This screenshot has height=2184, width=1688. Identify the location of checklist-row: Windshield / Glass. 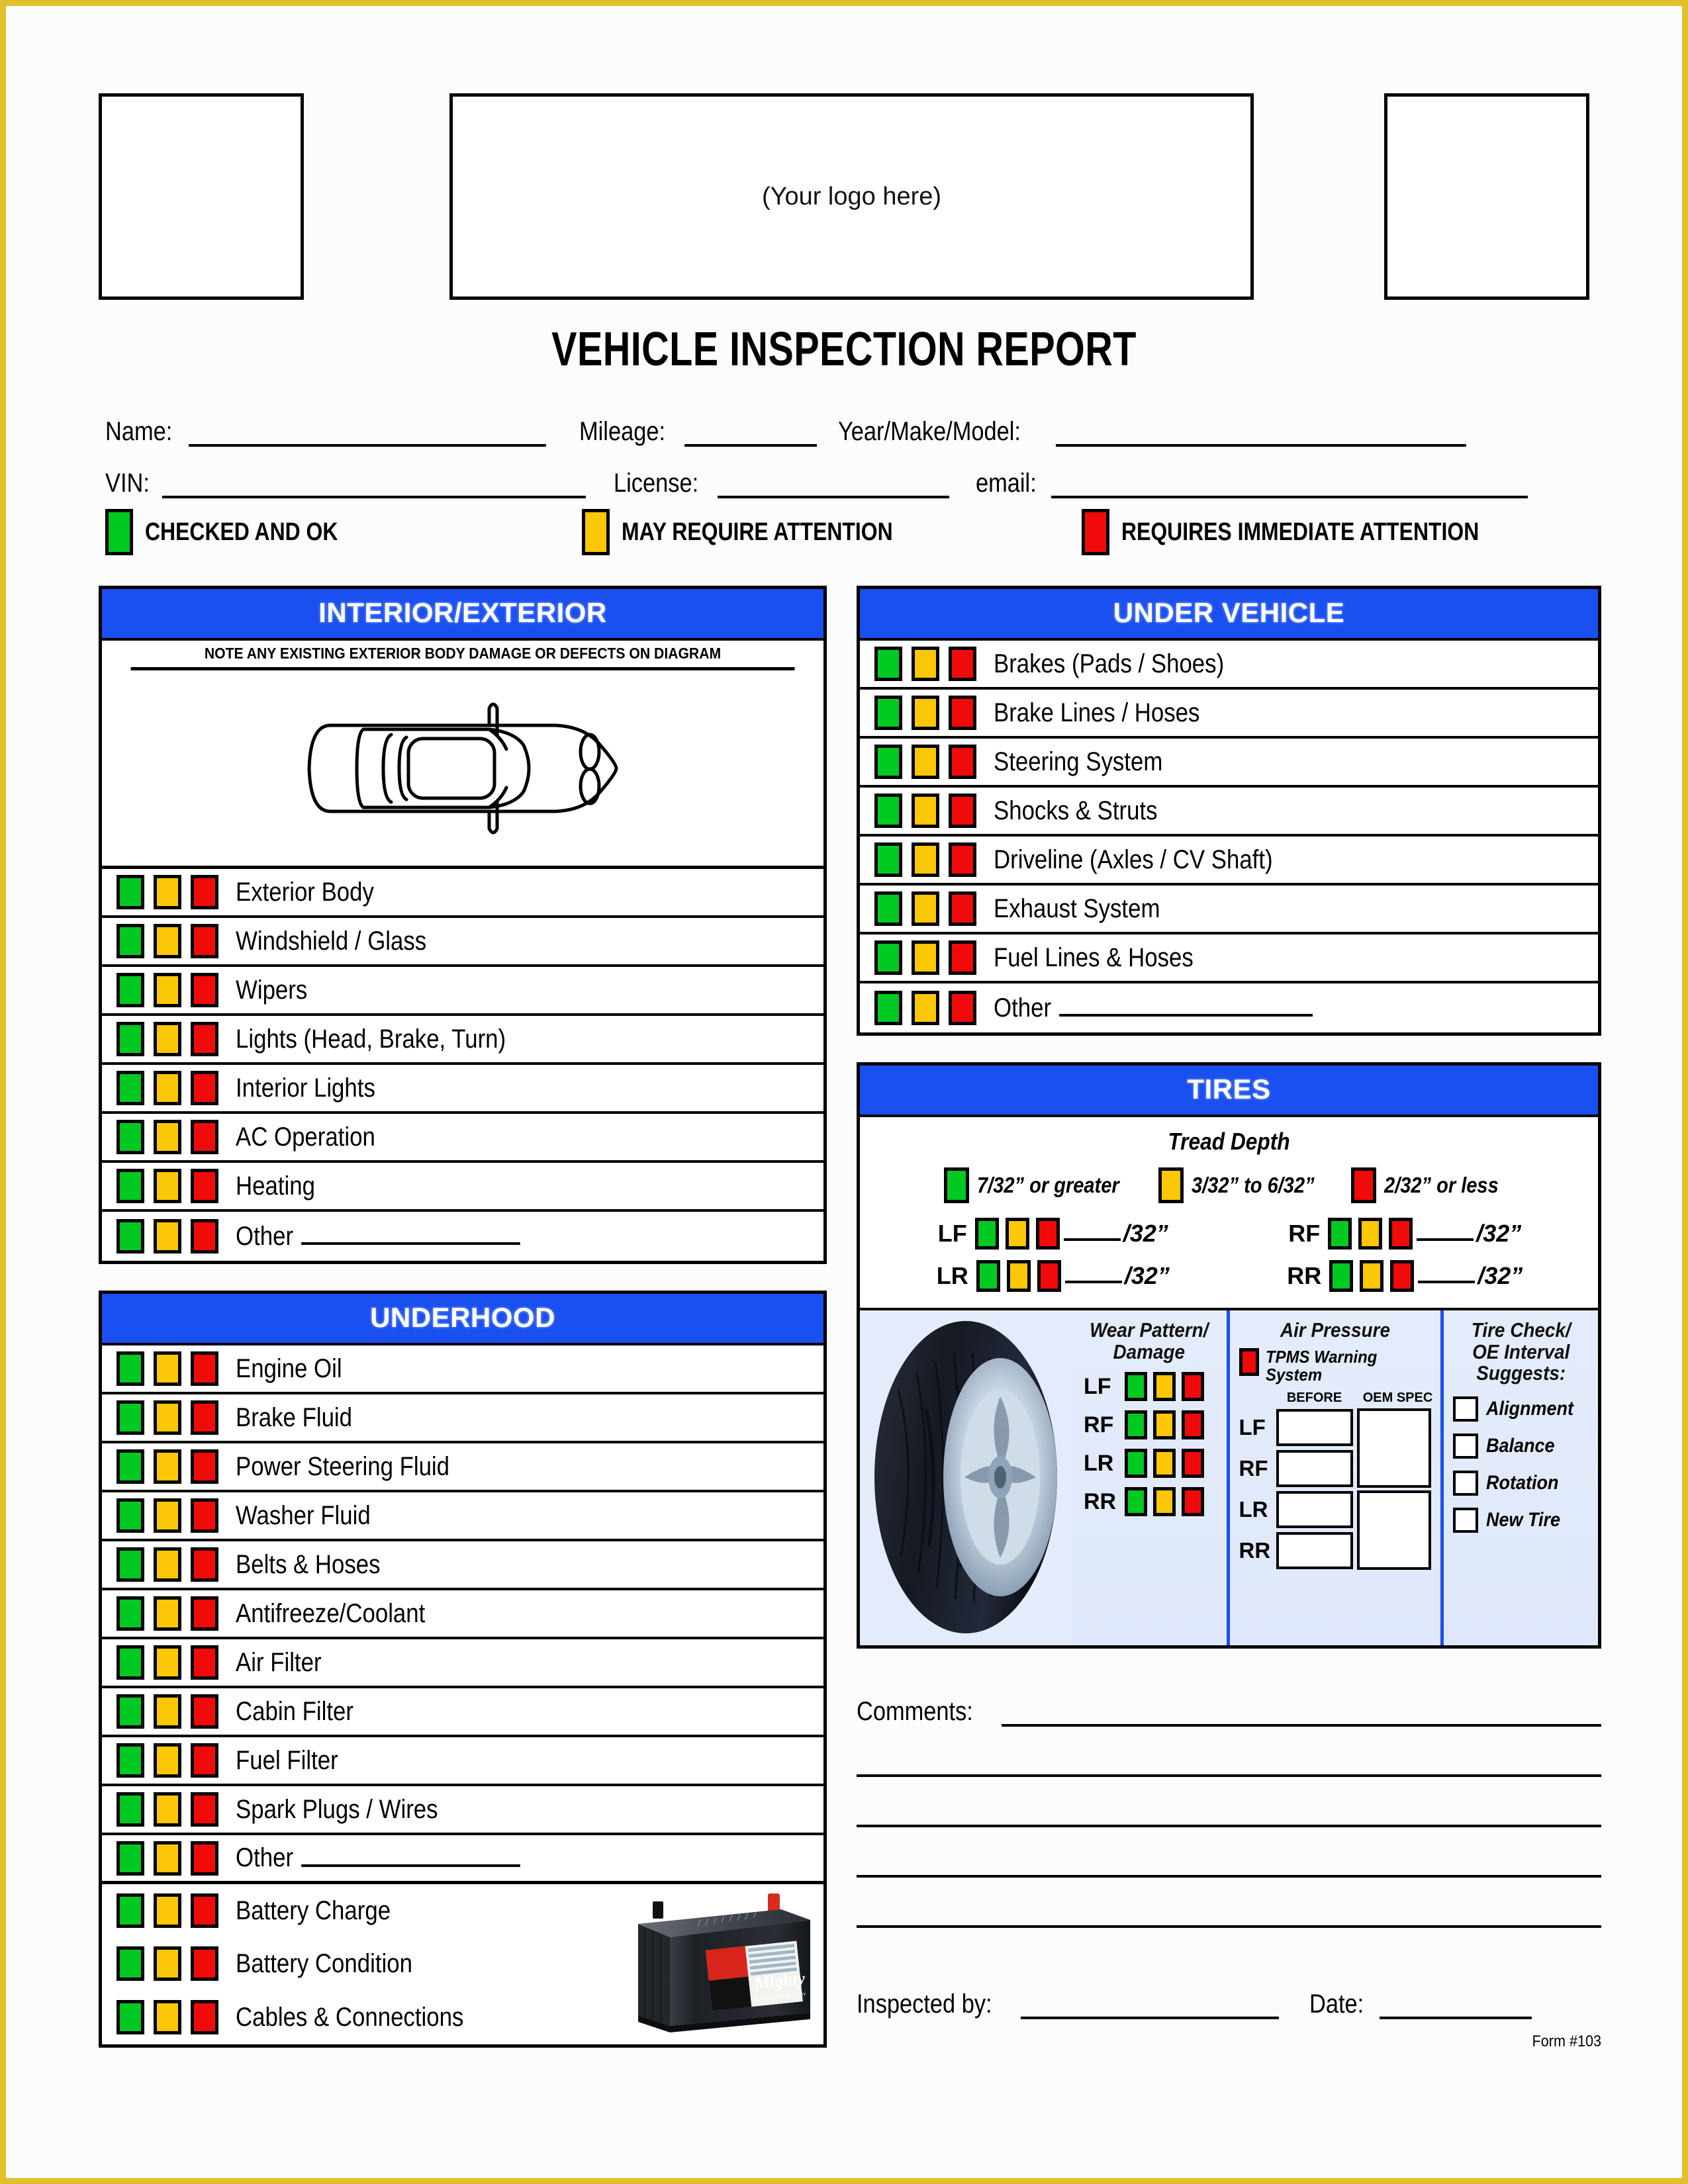
(462, 943).